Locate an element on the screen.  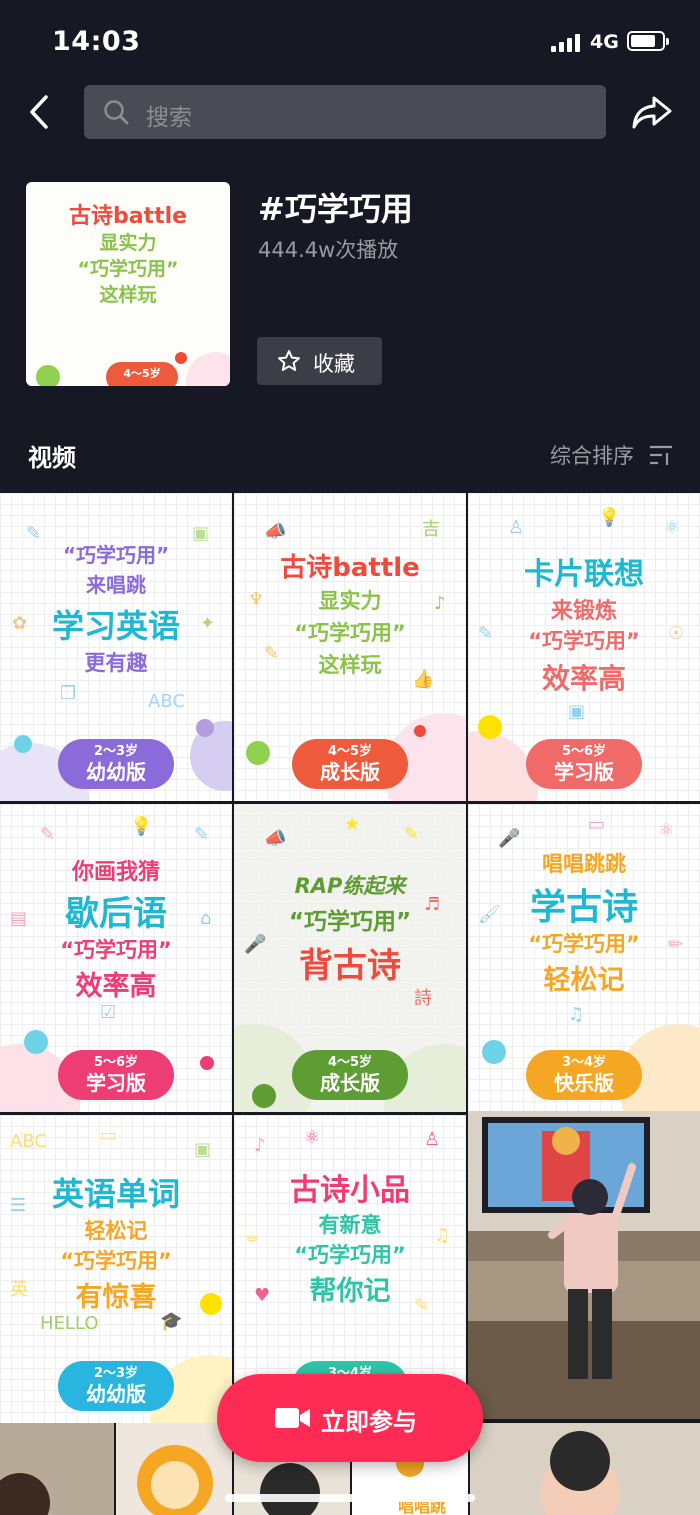
cover-line3: “巧学巧用” is located at coordinates (128, 269).